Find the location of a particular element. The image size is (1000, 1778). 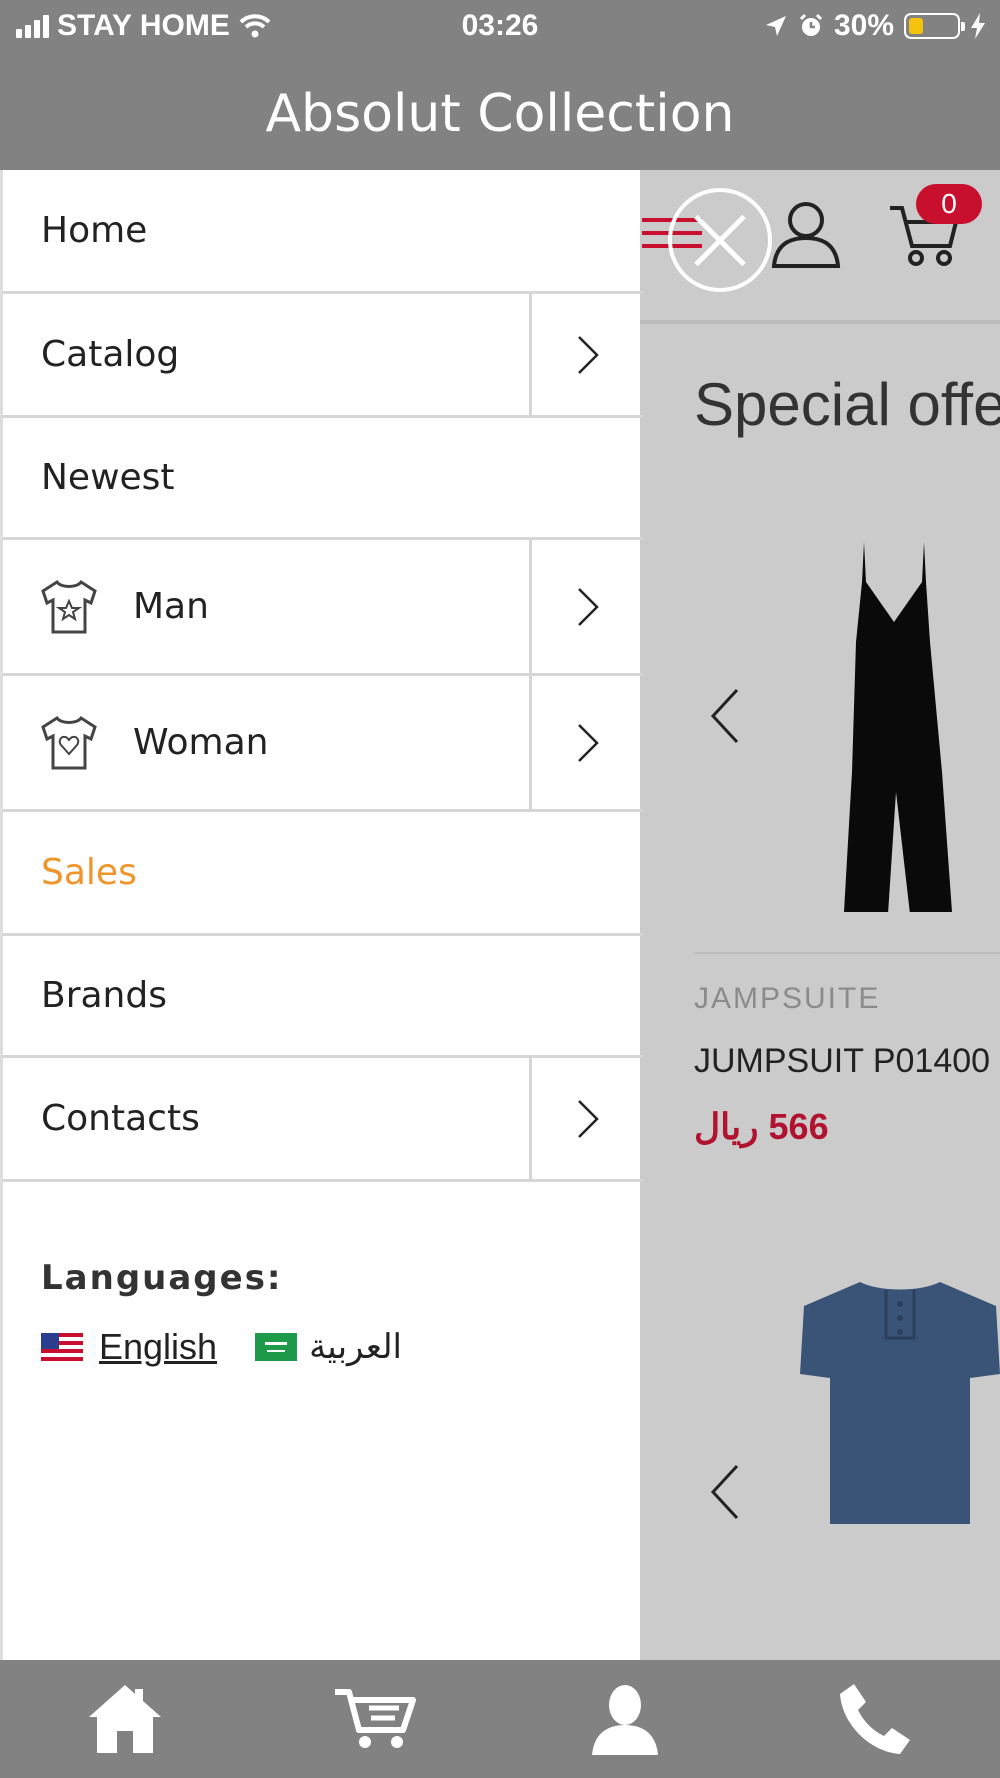

menu-item-label: Woman is located at coordinates (201, 742).